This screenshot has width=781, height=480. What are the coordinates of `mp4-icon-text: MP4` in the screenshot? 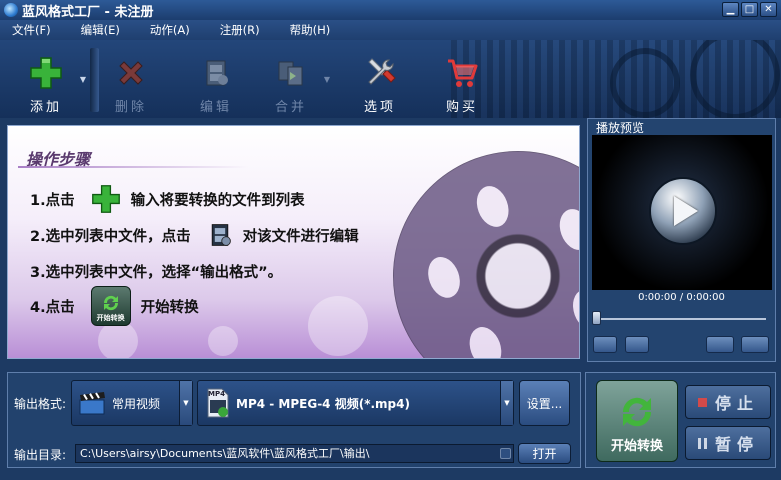 It's located at (216, 394).